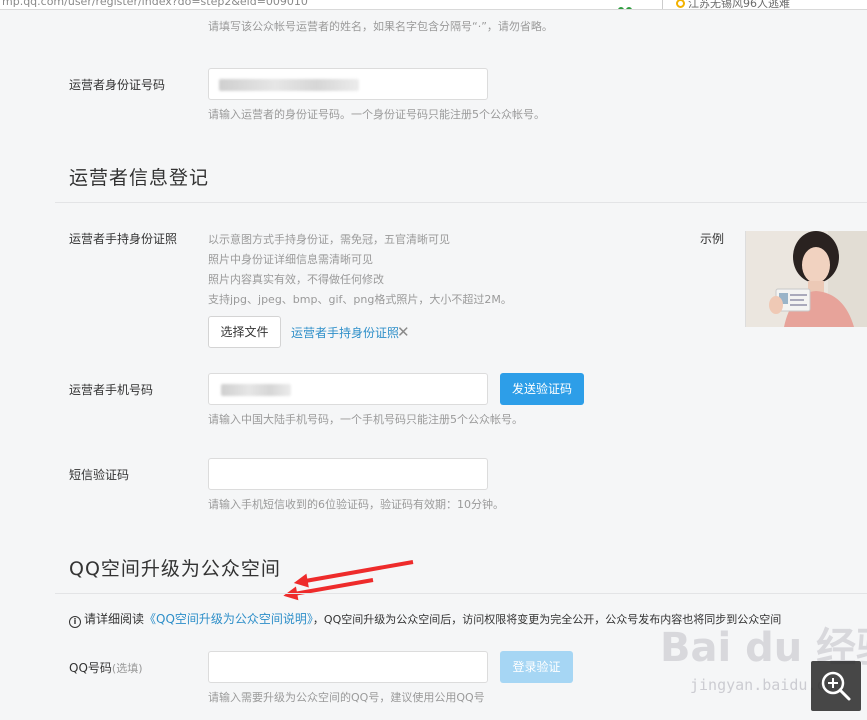  What do you see at coordinates (356, 504) in the screenshot?
I see `sms-code-hint: 请输入手机短信收到的6位验证码，验证码有效期：10分钟。` at bounding box center [356, 504].